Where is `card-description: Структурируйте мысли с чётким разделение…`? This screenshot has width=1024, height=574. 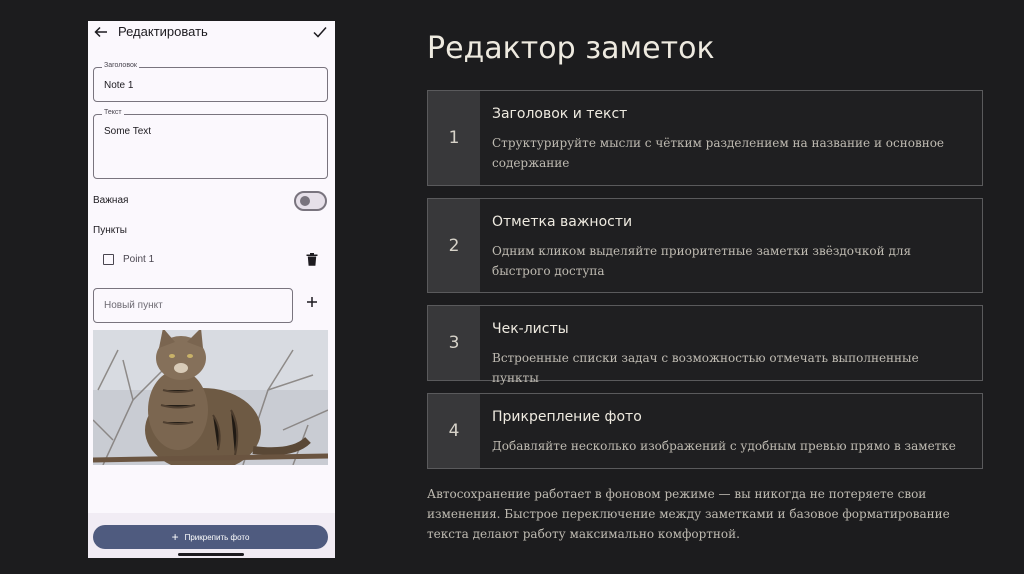 card-description: Структурируйте мысли с чётким разделение… is located at coordinates (718, 153).